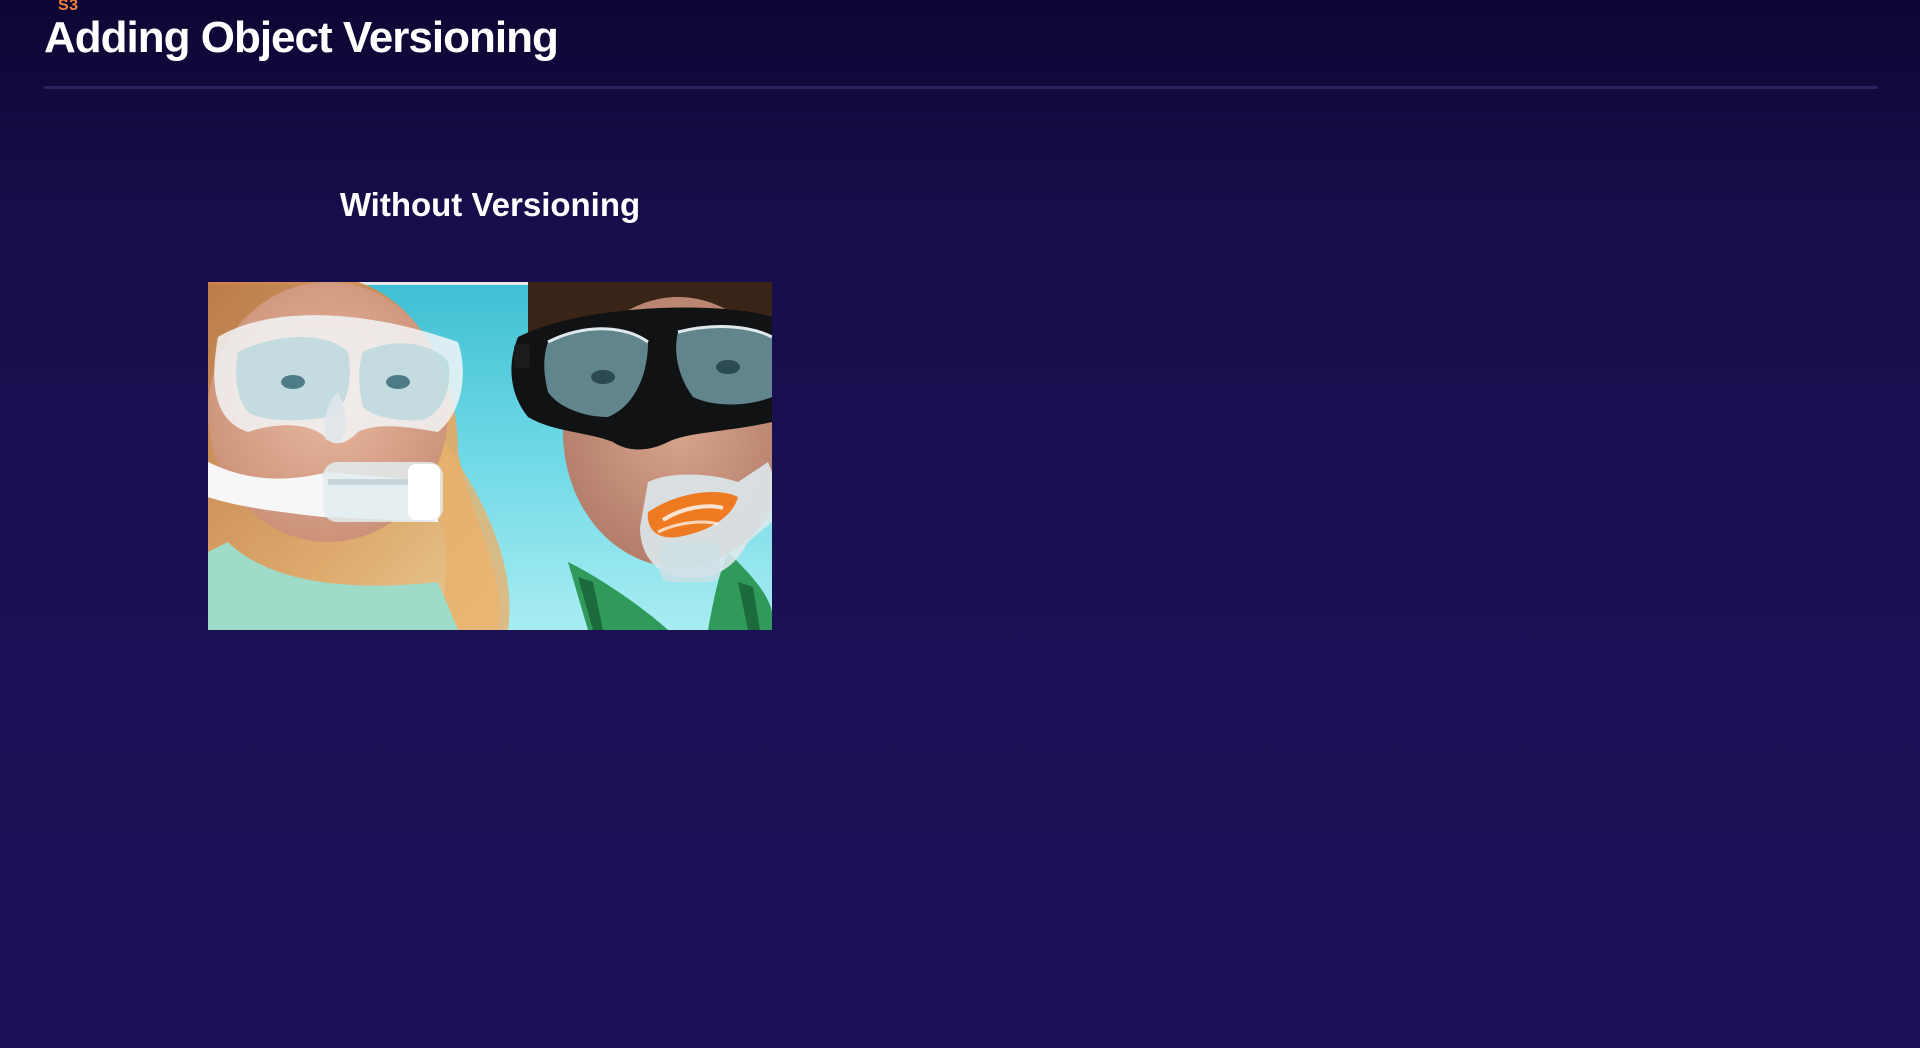 The height and width of the screenshot is (1048, 1920). What do you see at coordinates (961, 87) in the screenshot?
I see `header-divider` at bounding box center [961, 87].